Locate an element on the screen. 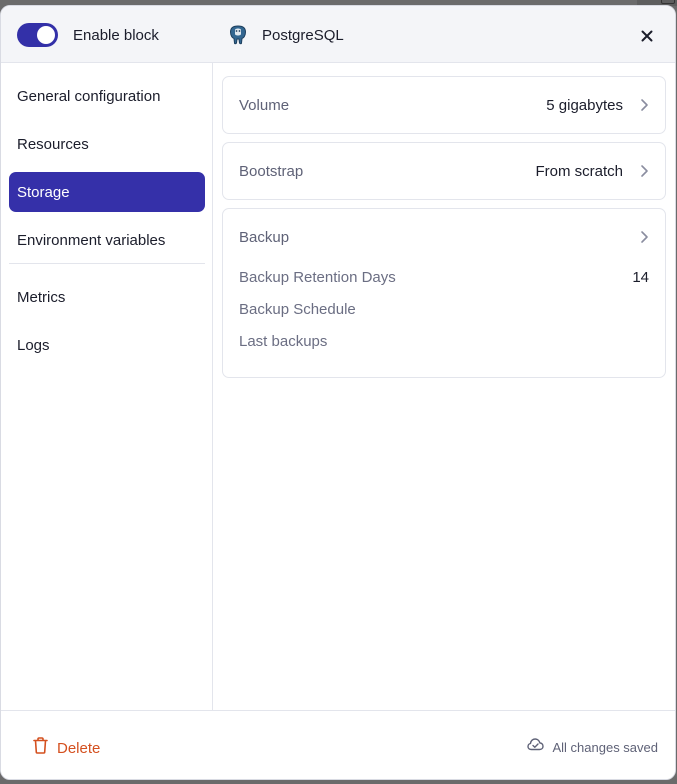  postgresql-icon is located at coordinates (238, 35).